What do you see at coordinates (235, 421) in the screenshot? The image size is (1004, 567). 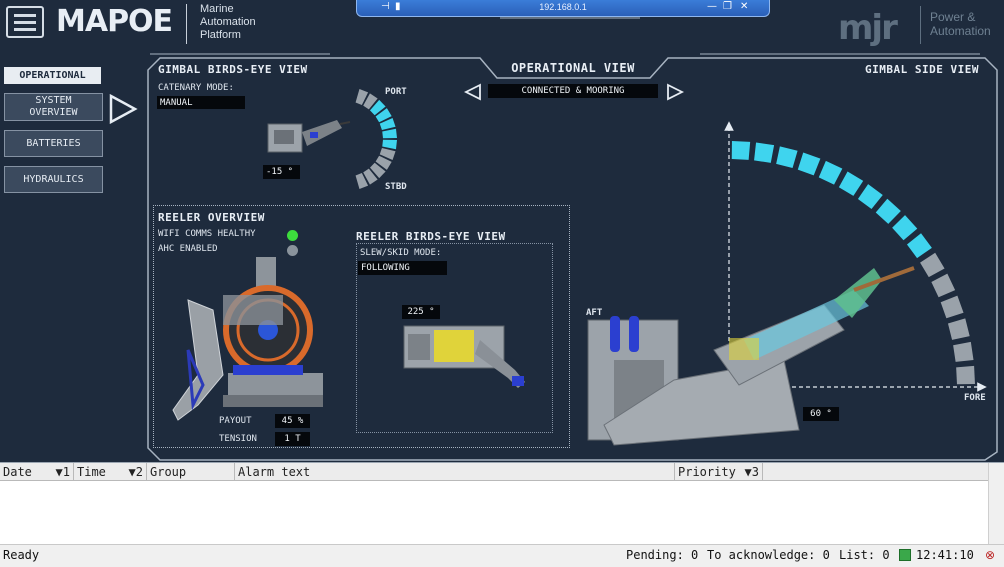 I see `payout-label: PAYOUT` at bounding box center [235, 421].